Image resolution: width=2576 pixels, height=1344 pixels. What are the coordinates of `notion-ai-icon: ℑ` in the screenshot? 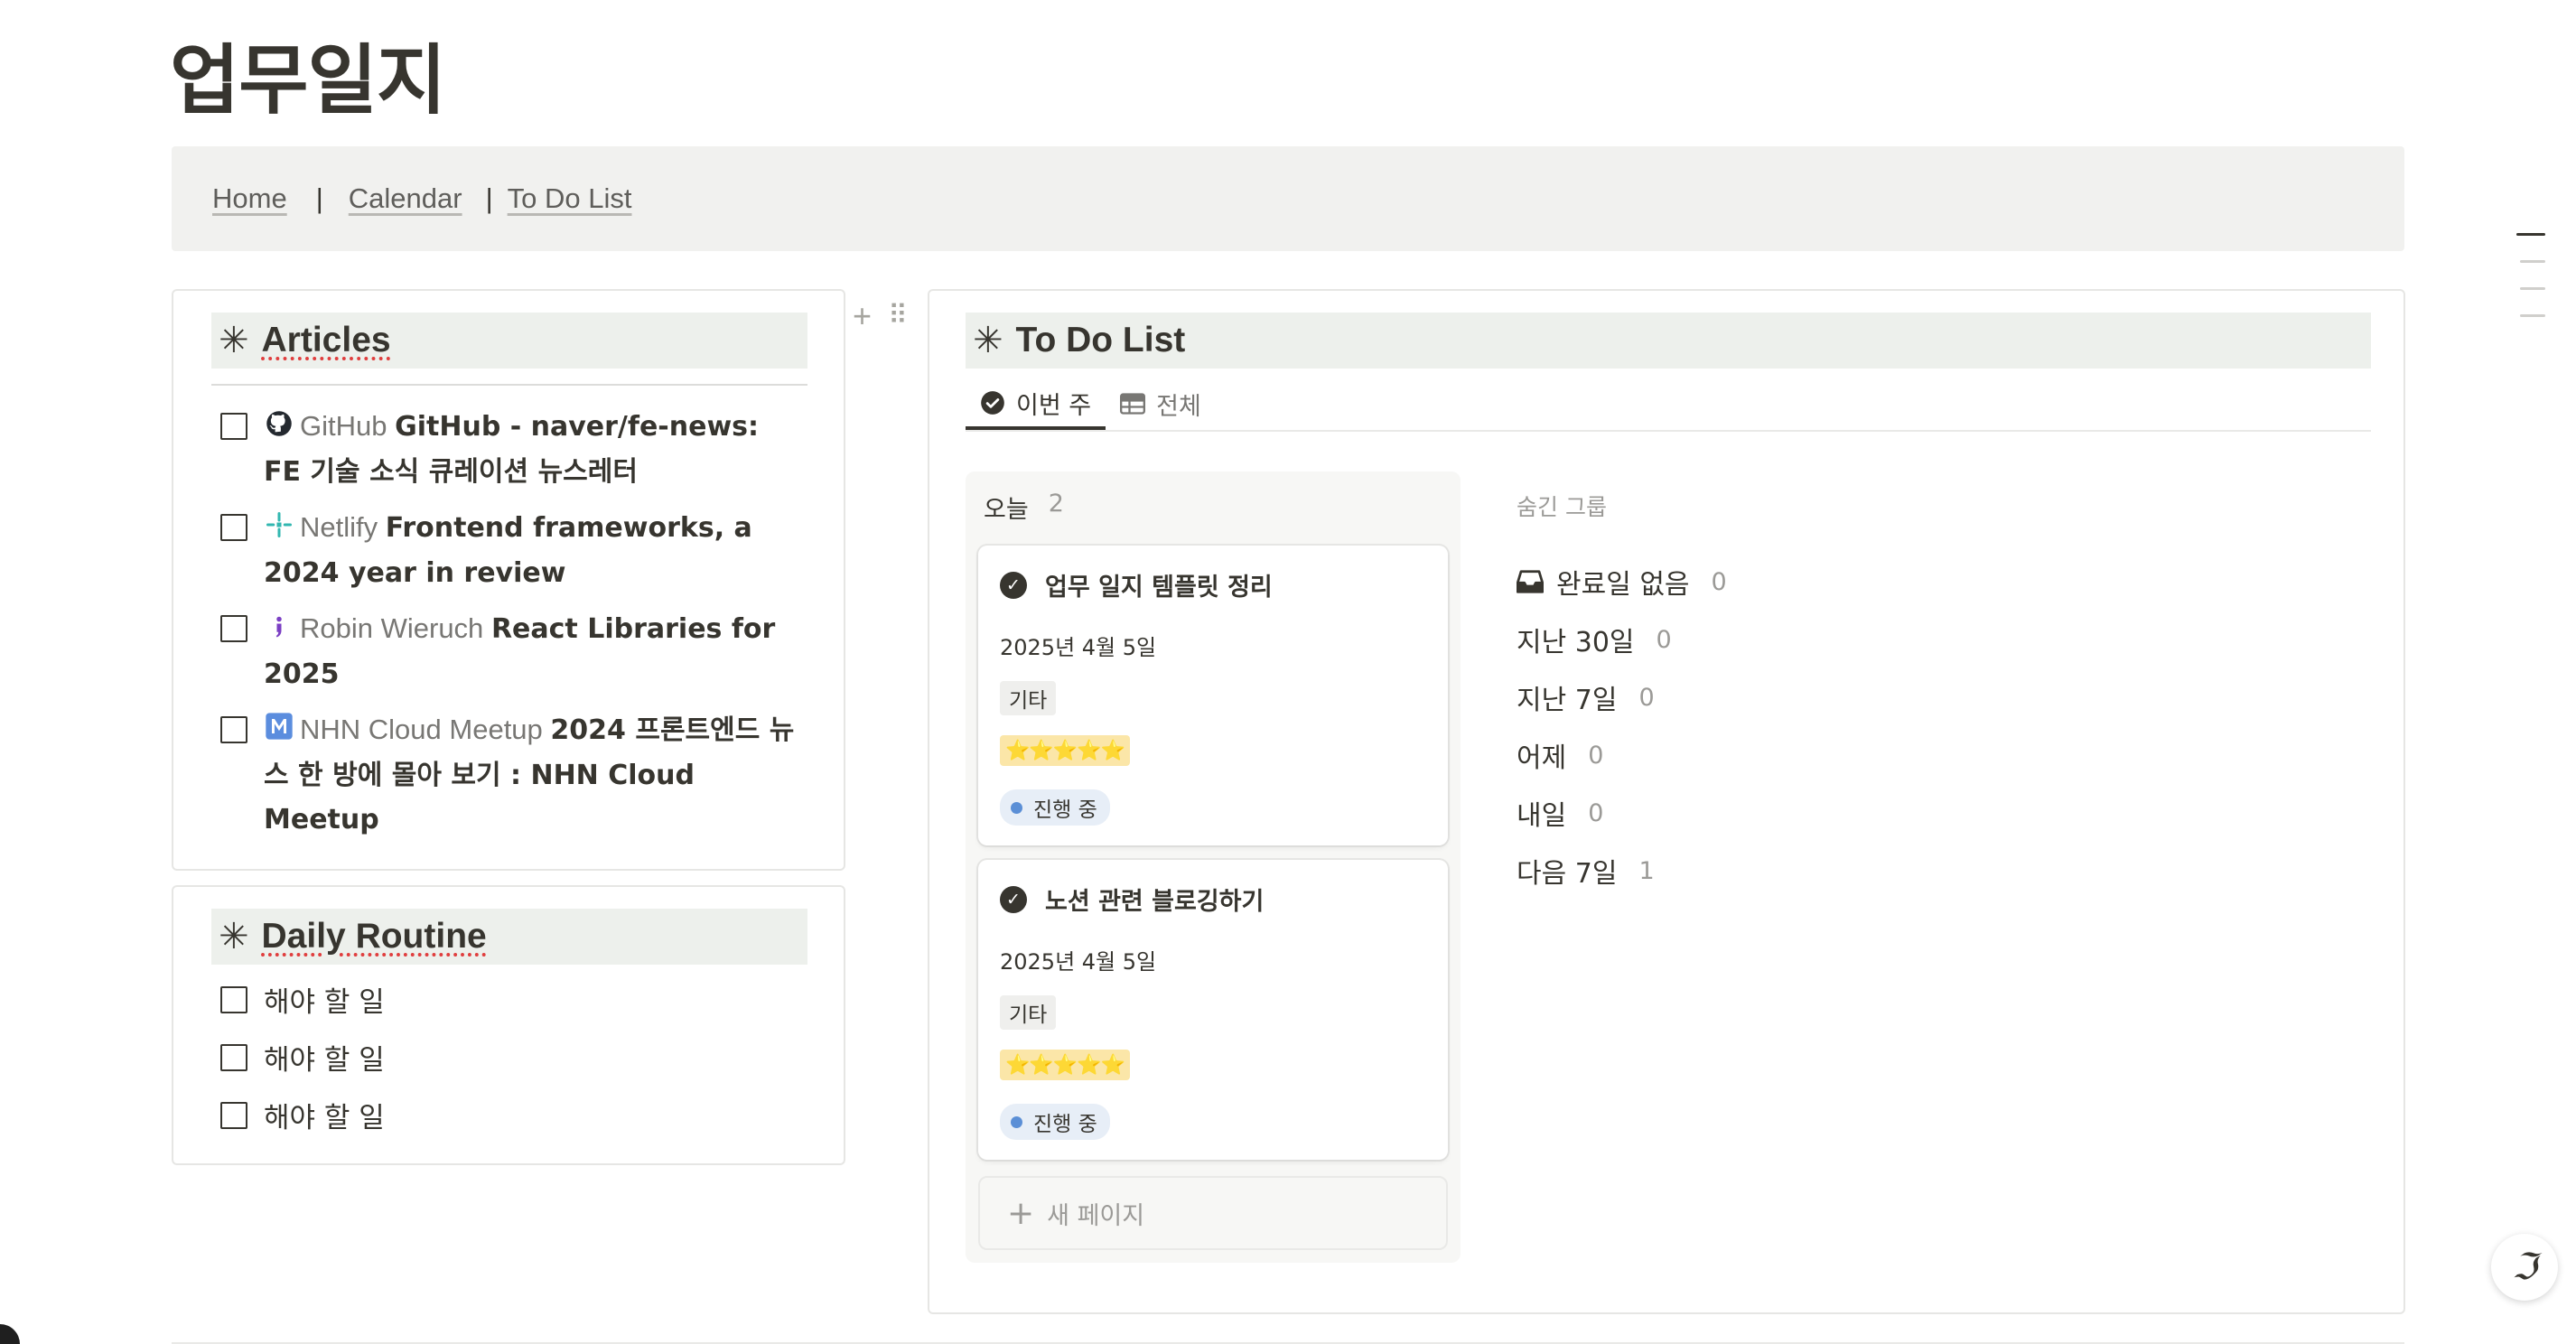 It's located at (2524, 1267).